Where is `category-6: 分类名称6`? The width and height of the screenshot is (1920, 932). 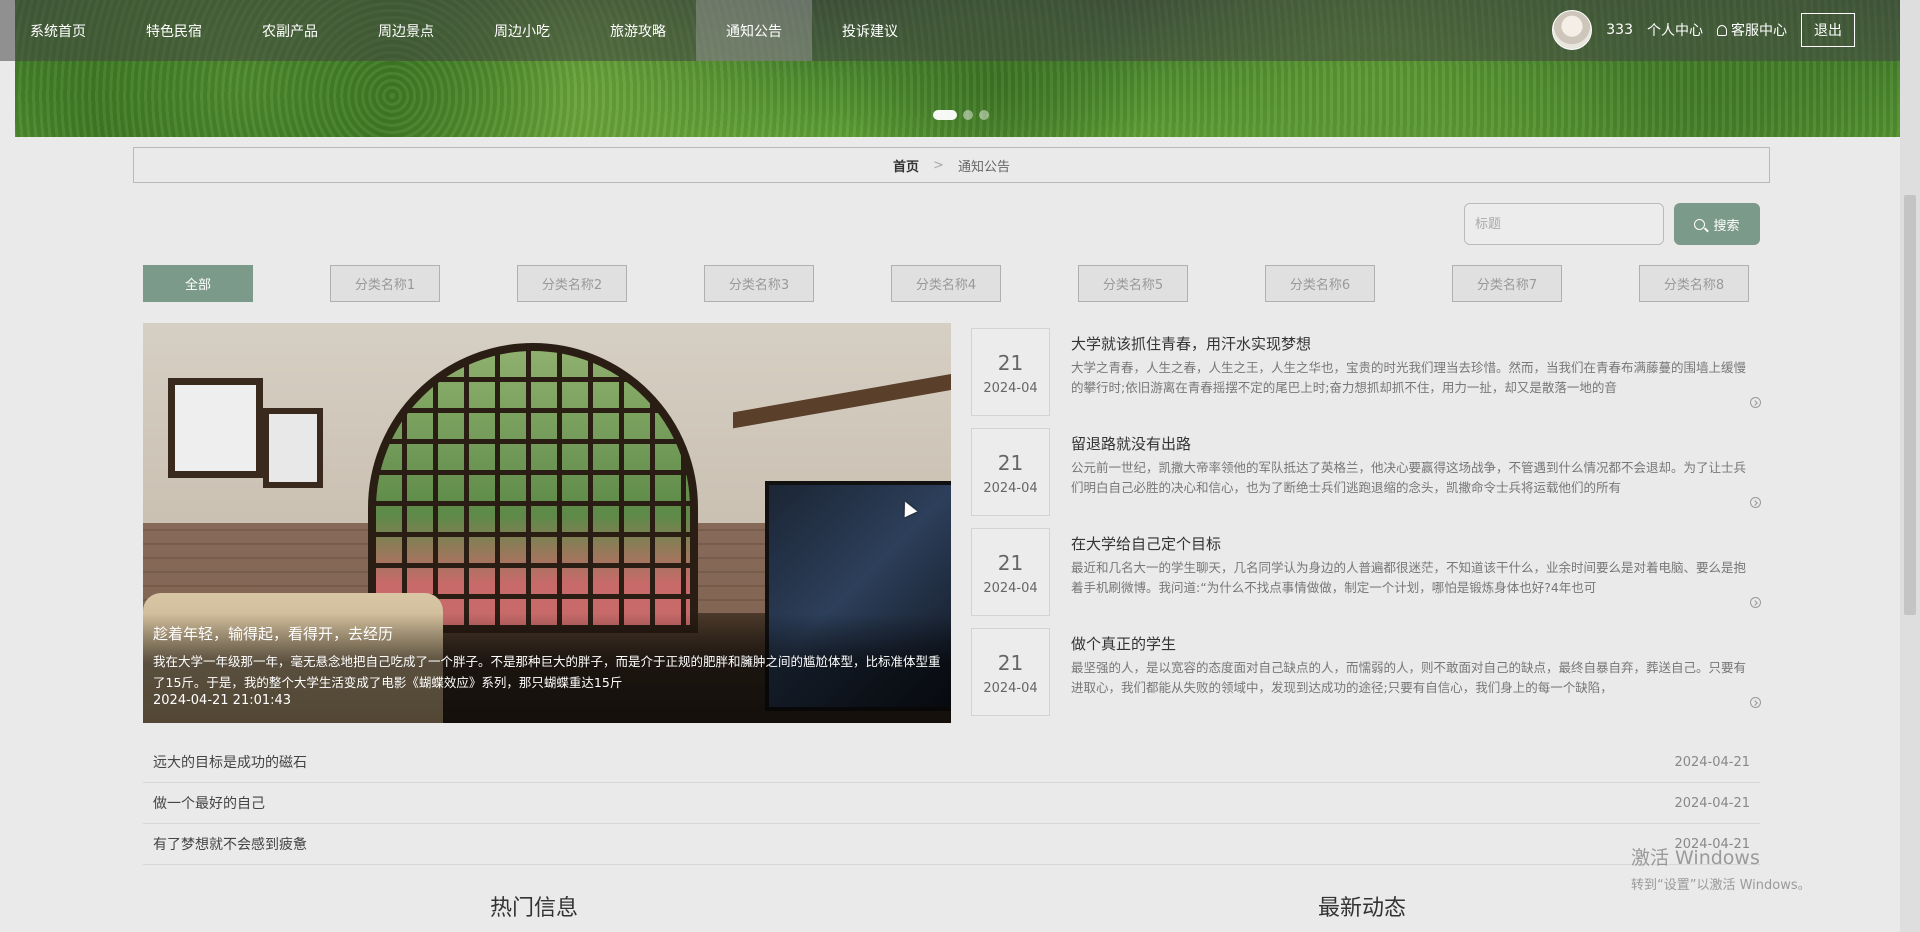
category-6: 分类名称6 is located at coordinates (1320, 283).